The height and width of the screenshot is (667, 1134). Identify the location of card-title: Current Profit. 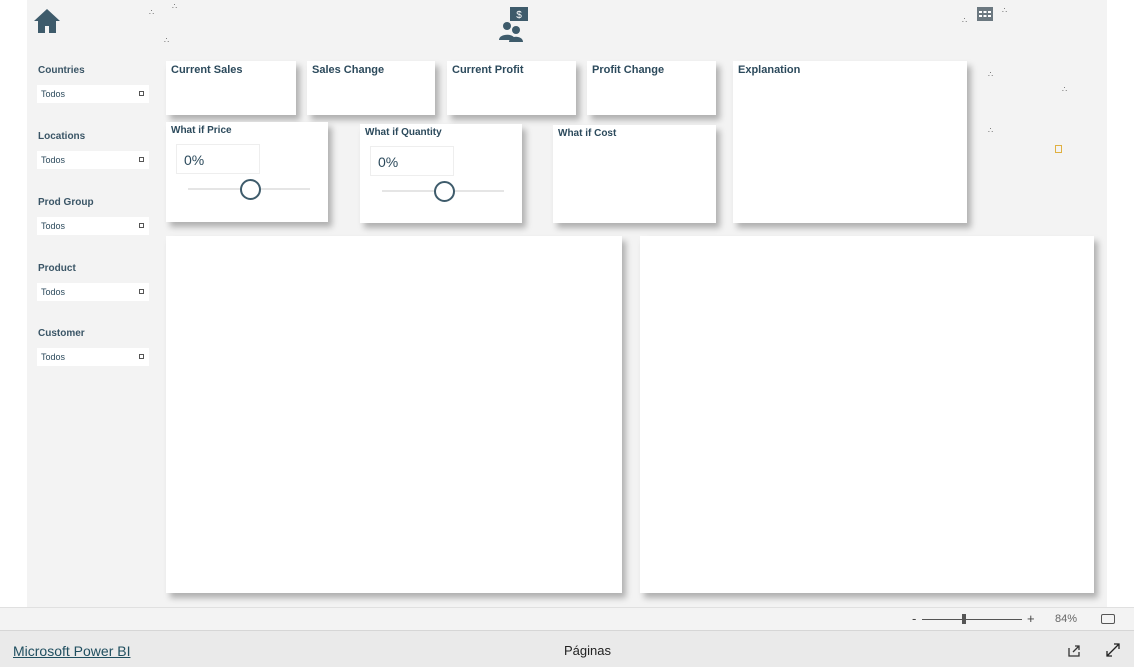
(488, 70).